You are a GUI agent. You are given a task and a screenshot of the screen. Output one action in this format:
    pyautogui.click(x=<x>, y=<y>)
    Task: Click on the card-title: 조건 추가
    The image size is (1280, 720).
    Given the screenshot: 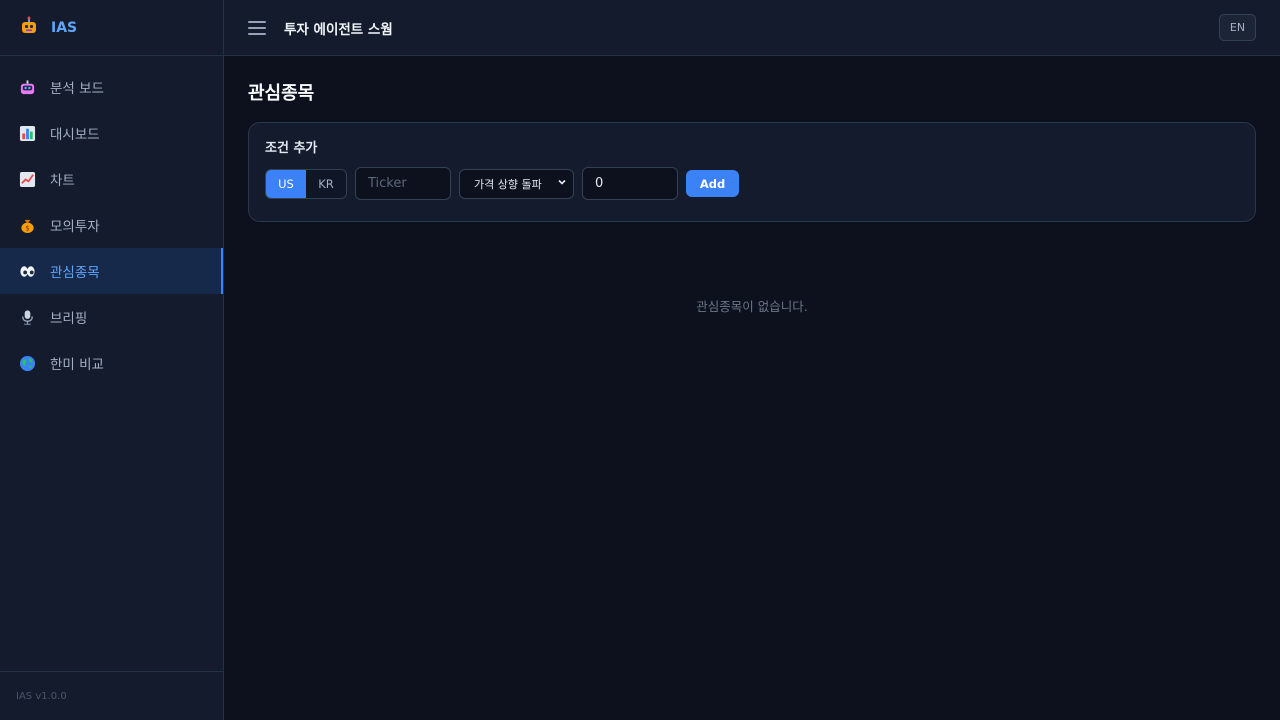 What is the action you would take?
    pyautogui.click(x=291, y=148)
    